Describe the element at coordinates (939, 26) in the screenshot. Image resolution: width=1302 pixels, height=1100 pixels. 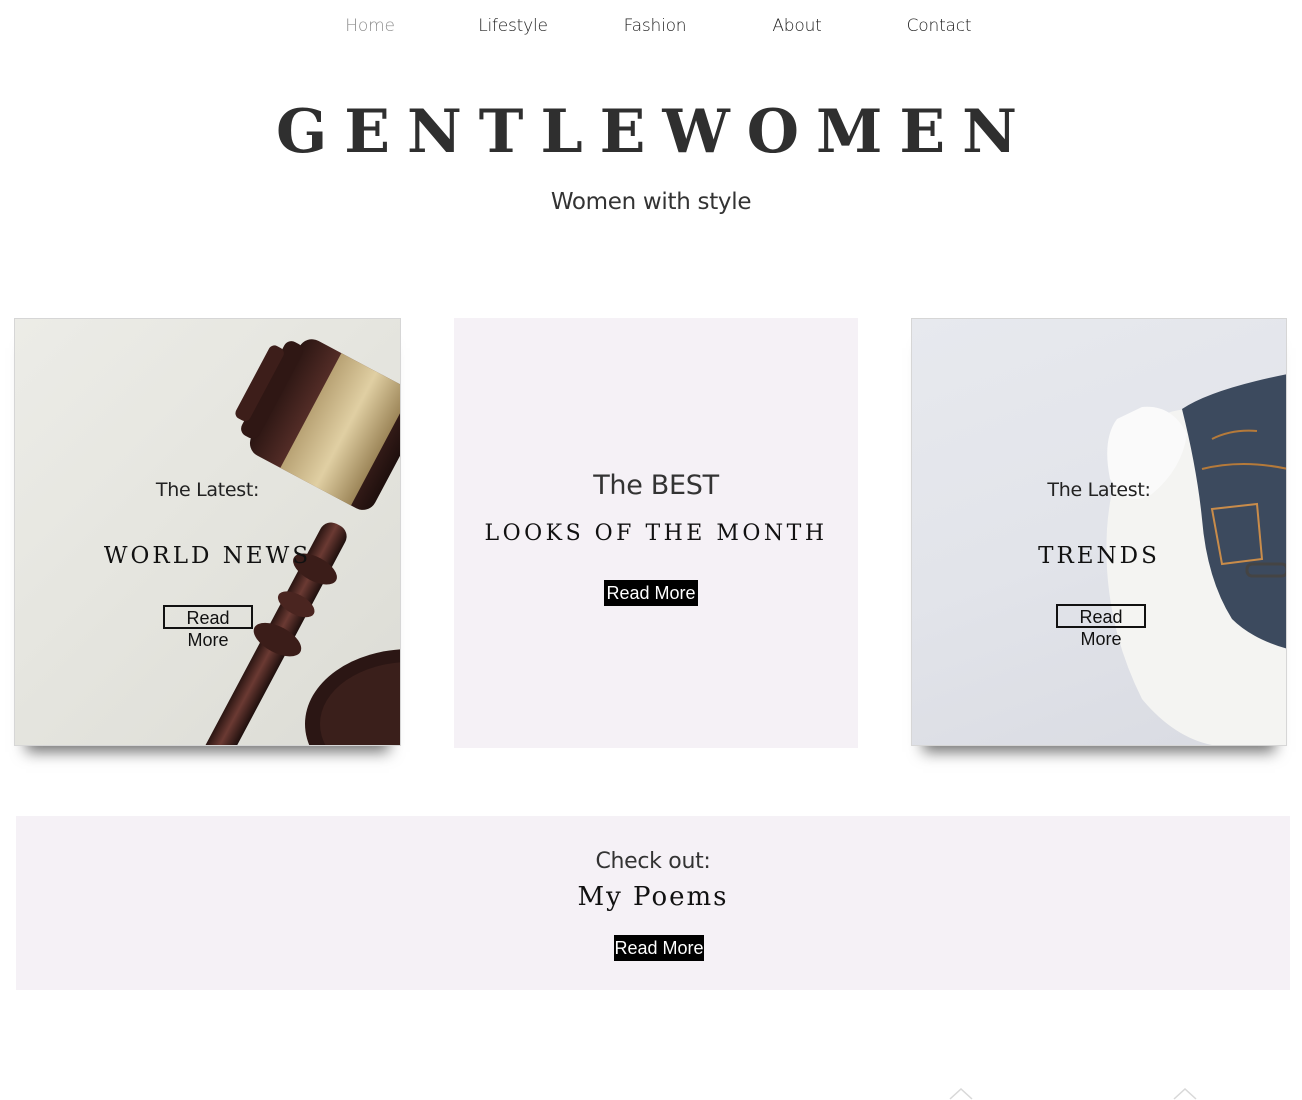
I see `nav-contact: Contact` at that location.